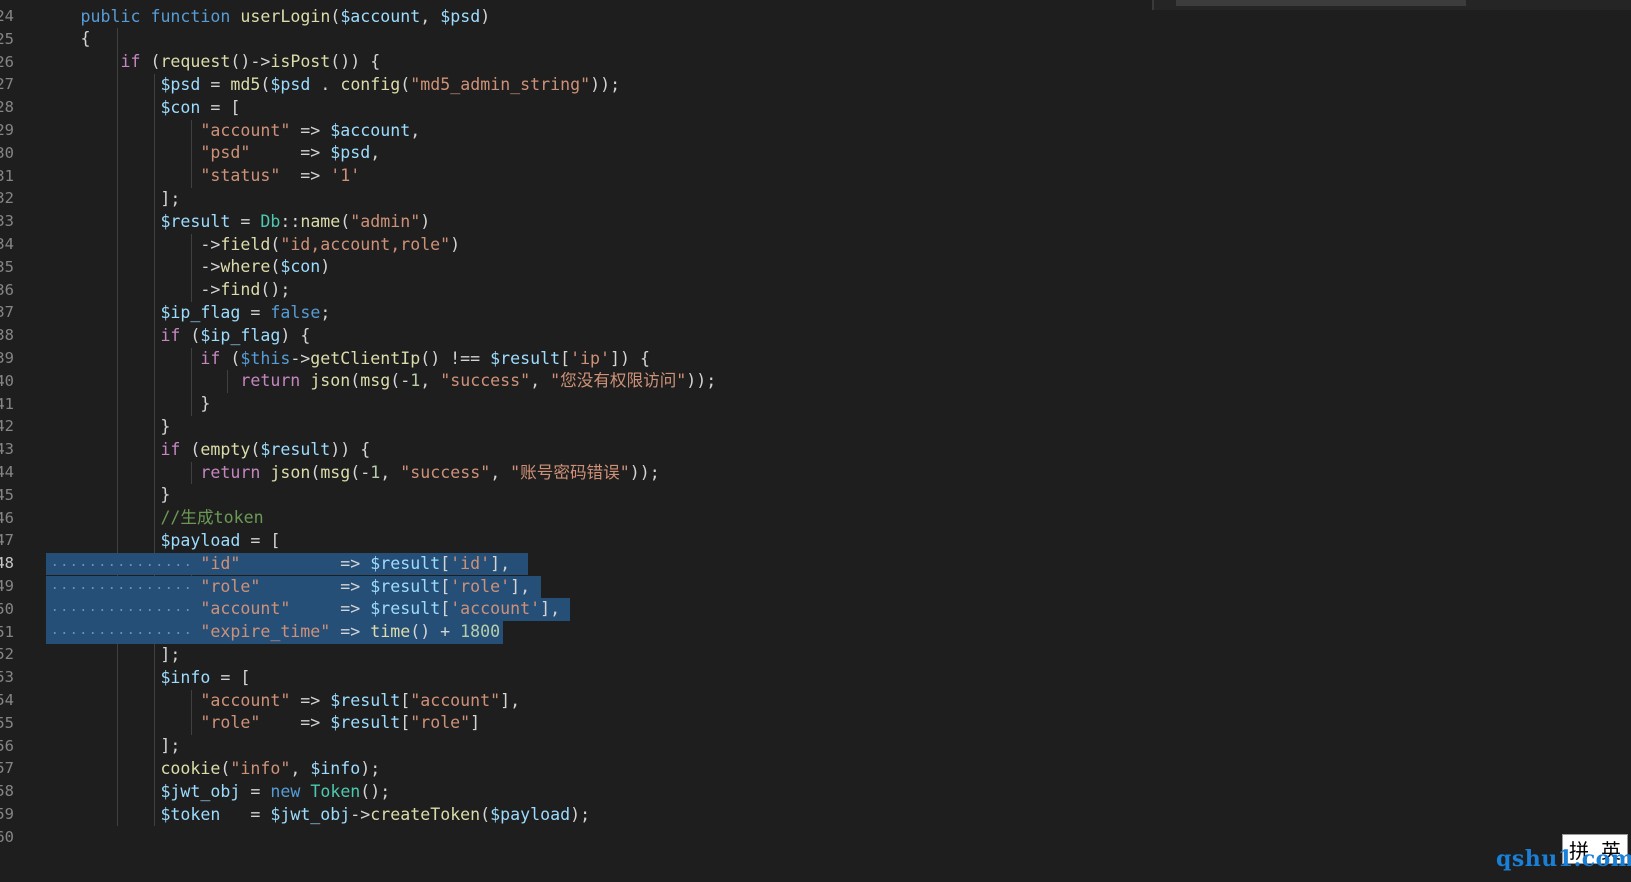 The height and width of the screenshot is (882, 1631). Describe the element at coordinates (180, 541) in the screenshot. I see `code-line: $payload = [` at that location.